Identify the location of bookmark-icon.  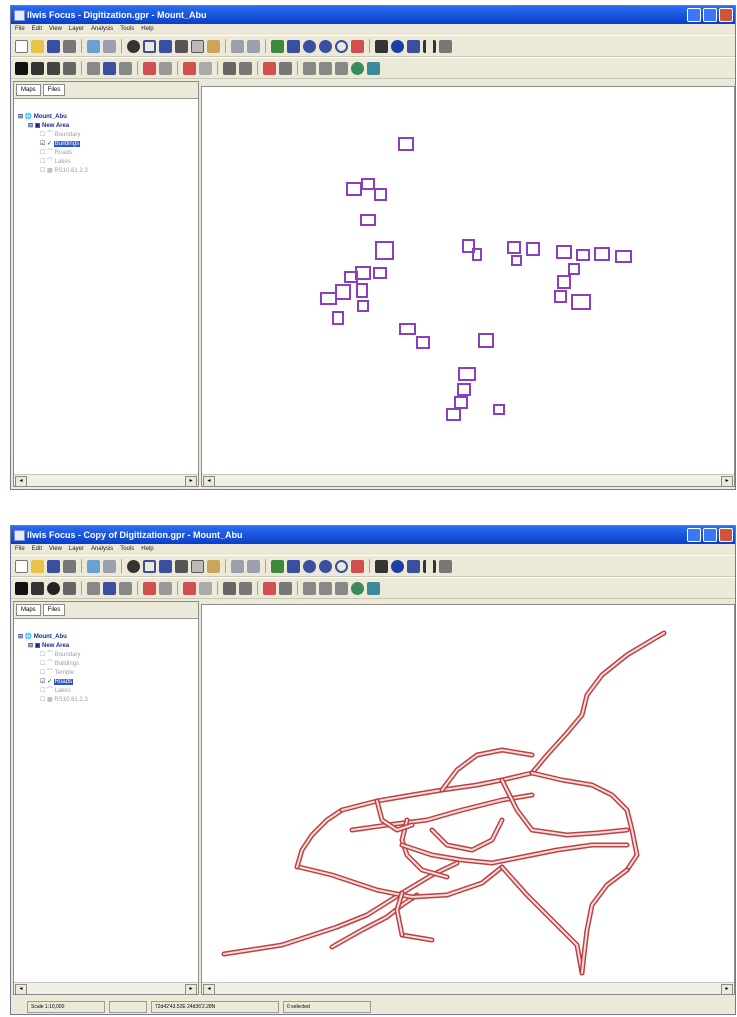
(373, 588).